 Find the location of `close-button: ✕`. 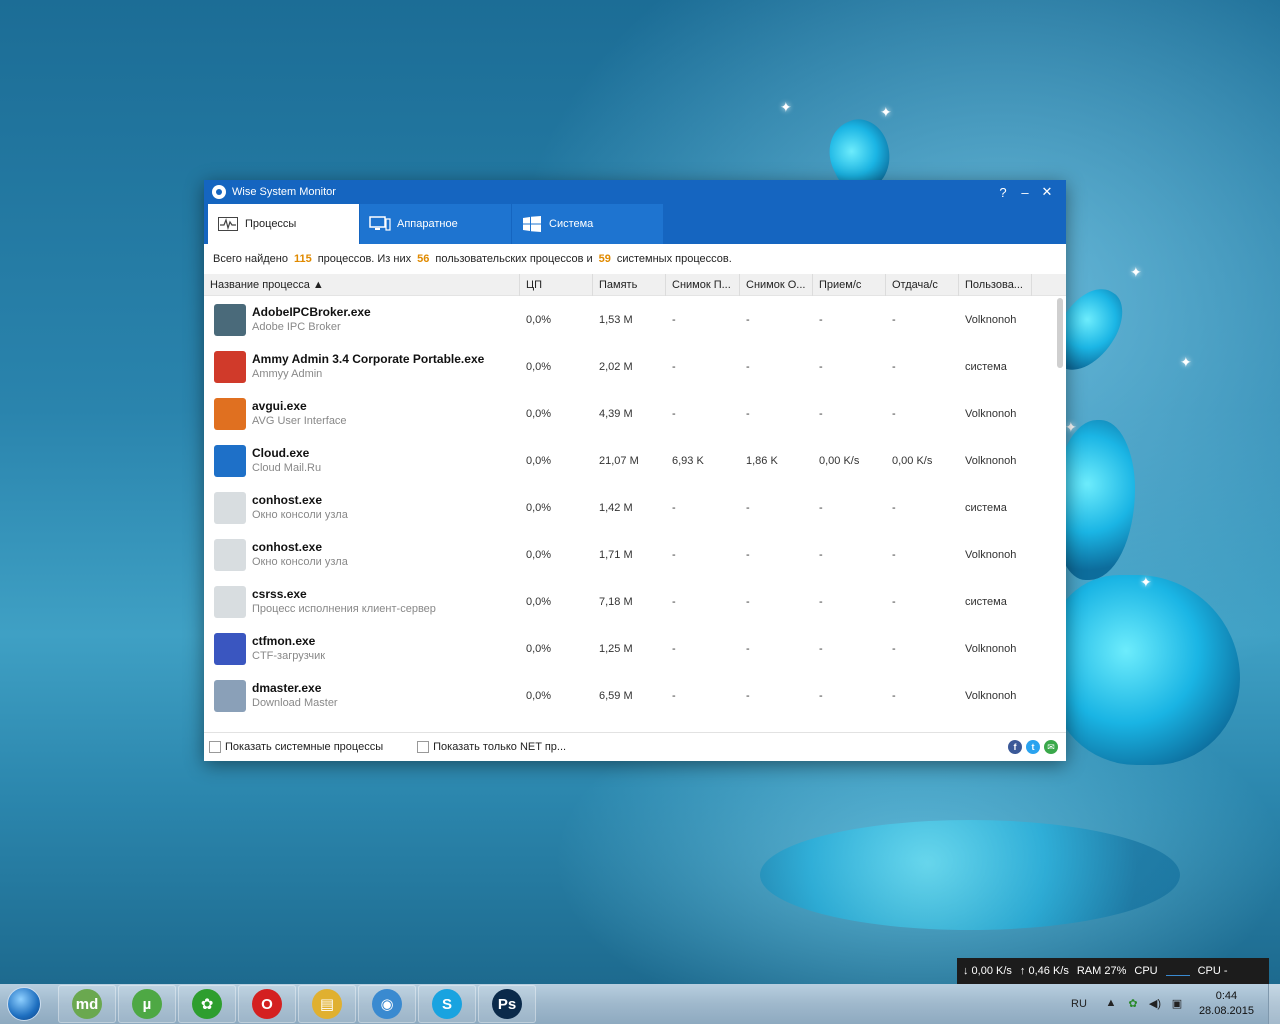

close-button: ✕ is located at coordinates (1047, 192).